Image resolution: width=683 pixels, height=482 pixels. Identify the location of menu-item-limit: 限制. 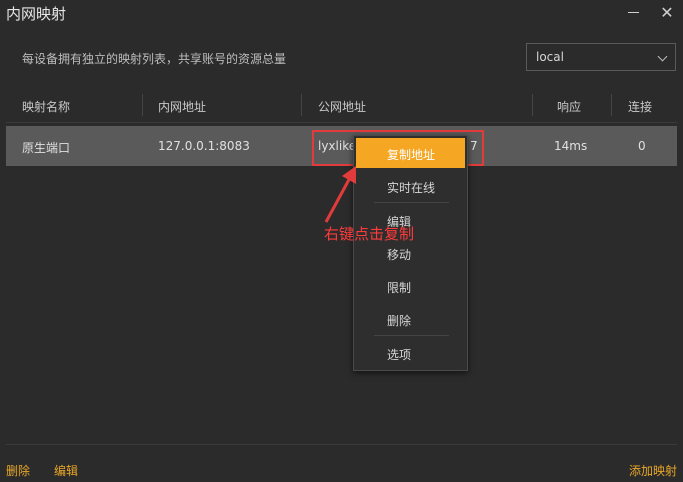
(410, 286).